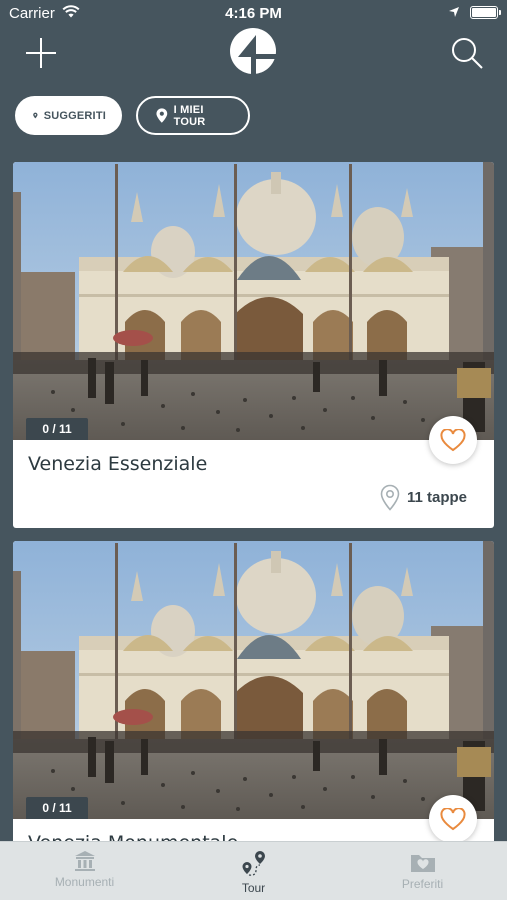  Describe the element at coordinates (390, 497) in the screenshot. I see `map-pin-outline-icon` at that location.